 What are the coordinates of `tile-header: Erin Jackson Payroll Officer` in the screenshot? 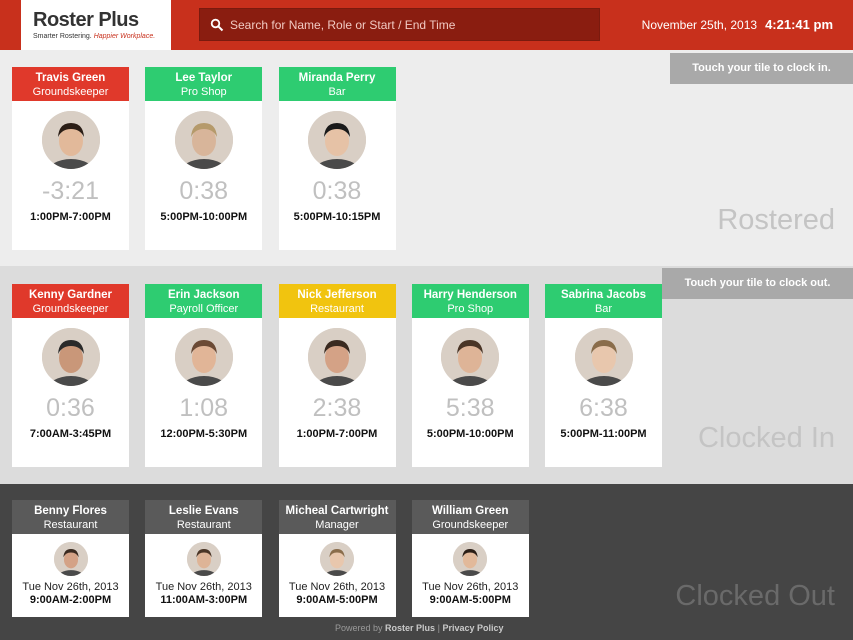 It's located at (204, 301).